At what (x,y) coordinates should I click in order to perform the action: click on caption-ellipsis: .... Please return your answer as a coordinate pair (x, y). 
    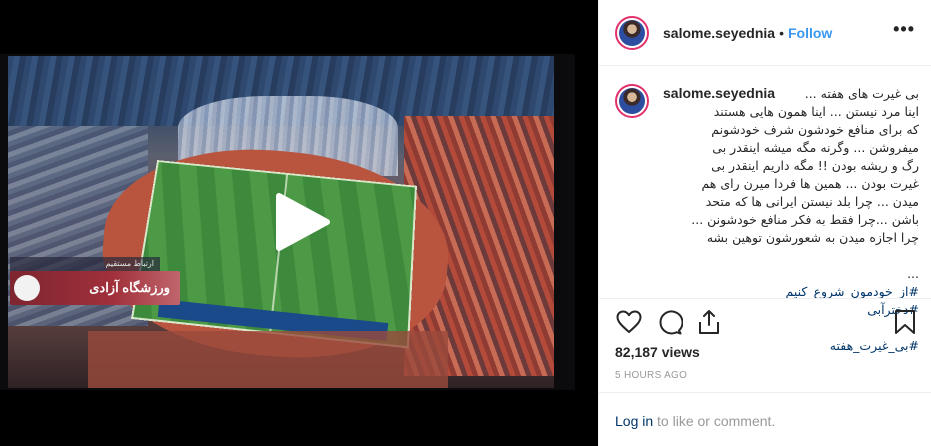
    Looking at the image, I should click on (913, 273).